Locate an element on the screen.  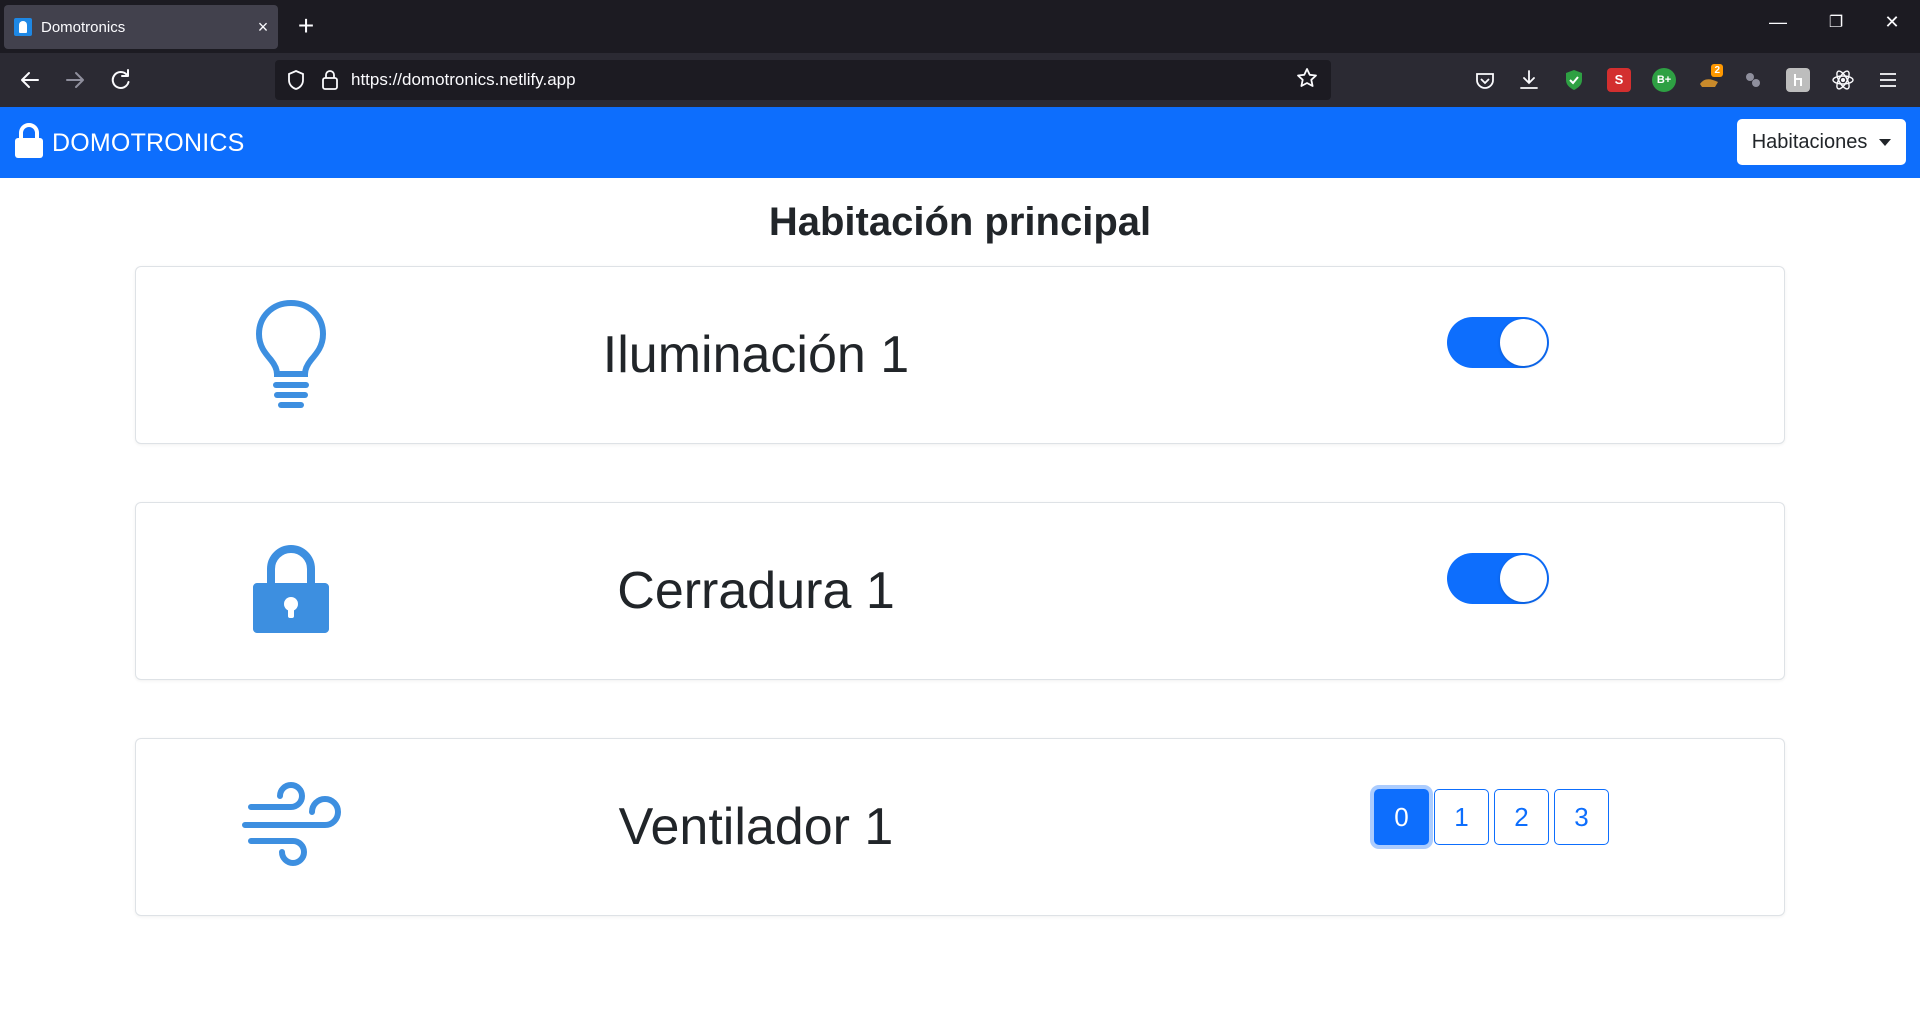
padlock-icon is located at coordinates (330, 80).